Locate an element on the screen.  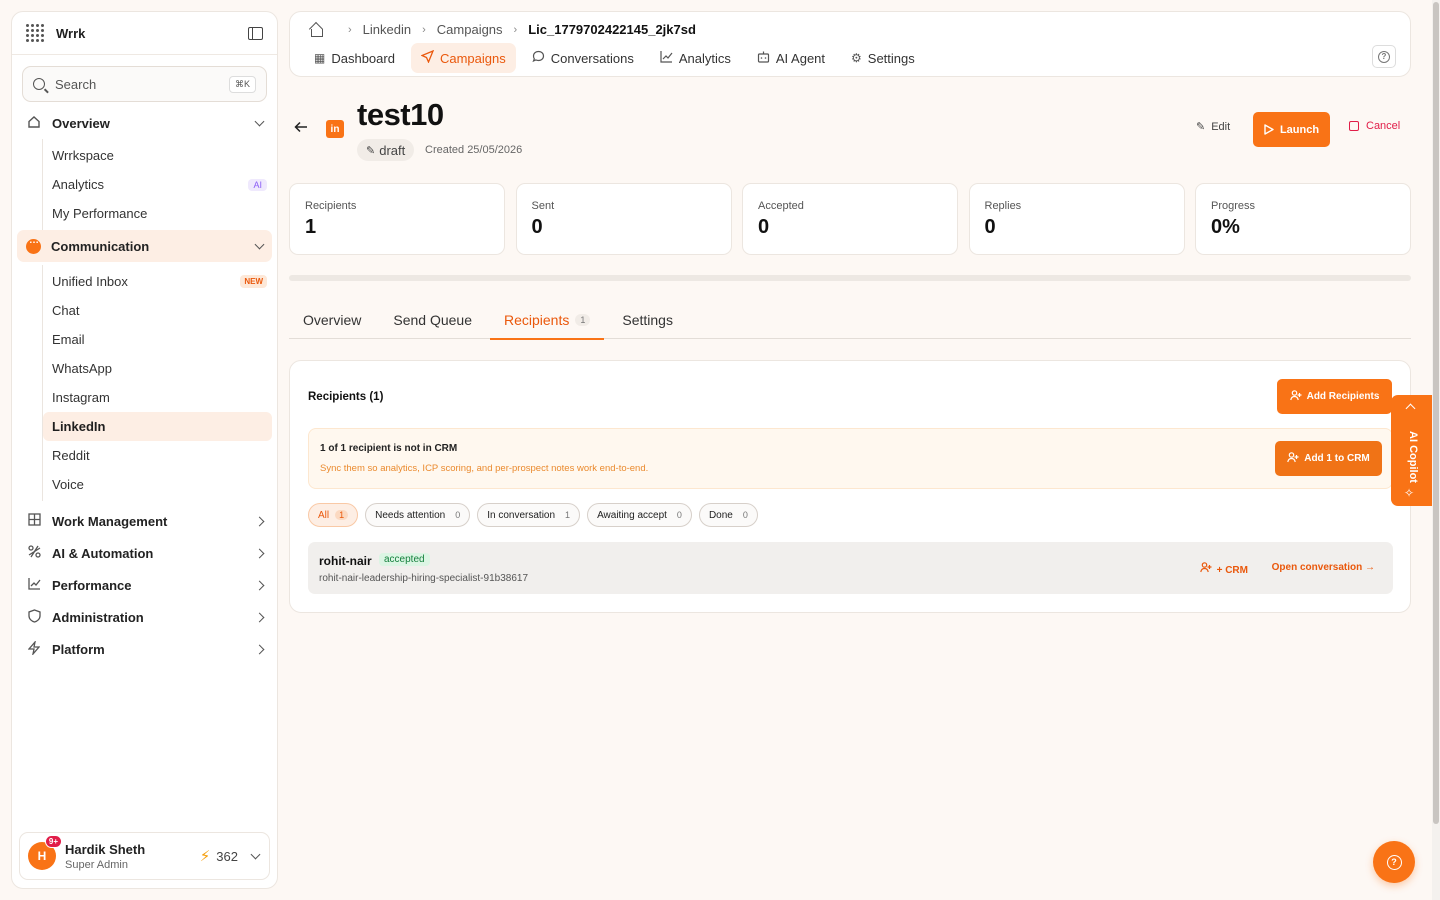
stat-label: Replies is located at coordinates (1003, 206).